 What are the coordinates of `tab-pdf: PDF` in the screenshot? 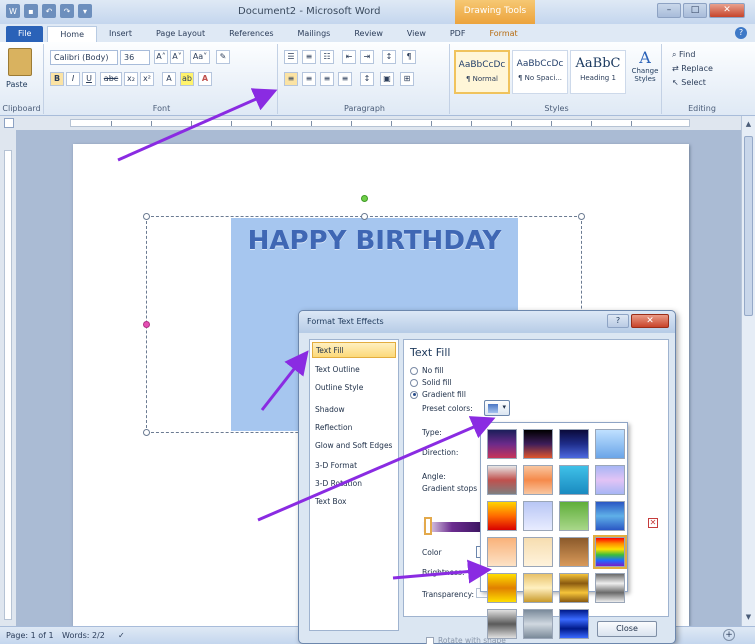 It's located at (458, 34).